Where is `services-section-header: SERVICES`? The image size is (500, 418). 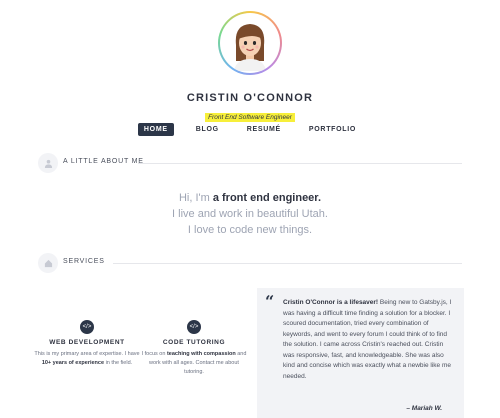 services-section-header: SERVICES is located at coordinates (250, 263).